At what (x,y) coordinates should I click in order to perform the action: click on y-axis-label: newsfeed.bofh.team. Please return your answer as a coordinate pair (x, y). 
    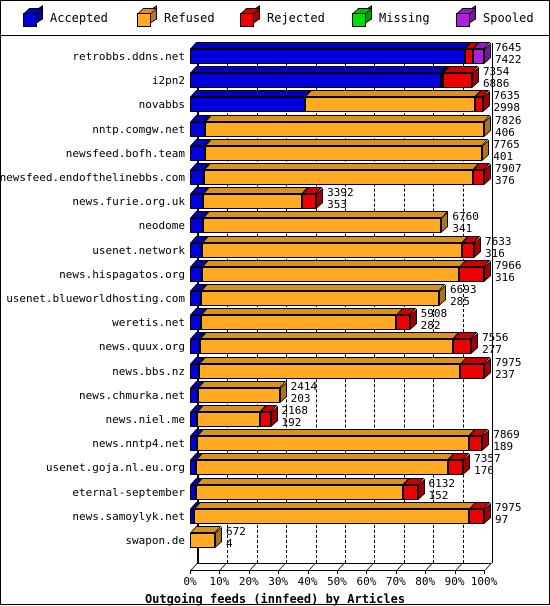
    Looking at the image, I should click on (125, 153).